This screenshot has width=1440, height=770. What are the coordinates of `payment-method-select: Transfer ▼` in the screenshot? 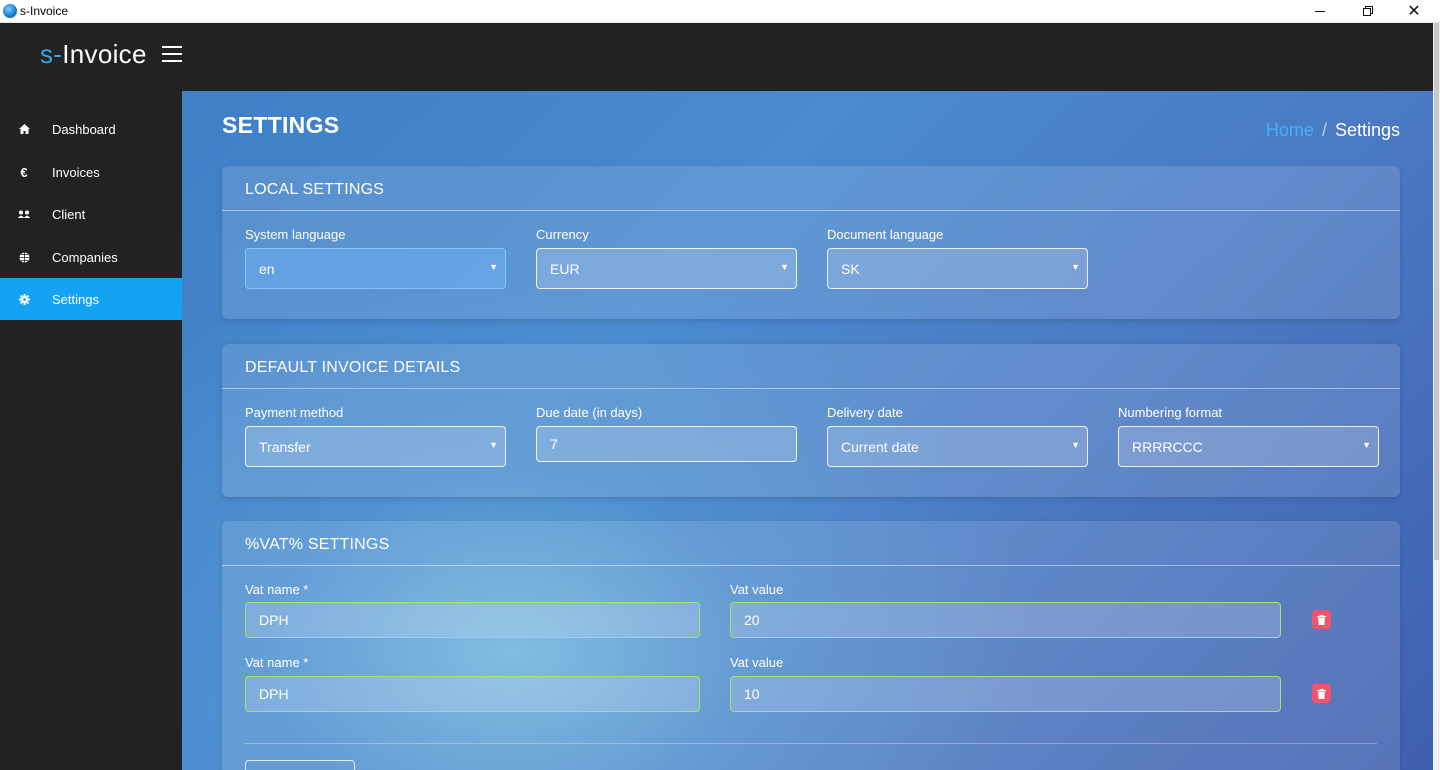 It's located at (375, 446).